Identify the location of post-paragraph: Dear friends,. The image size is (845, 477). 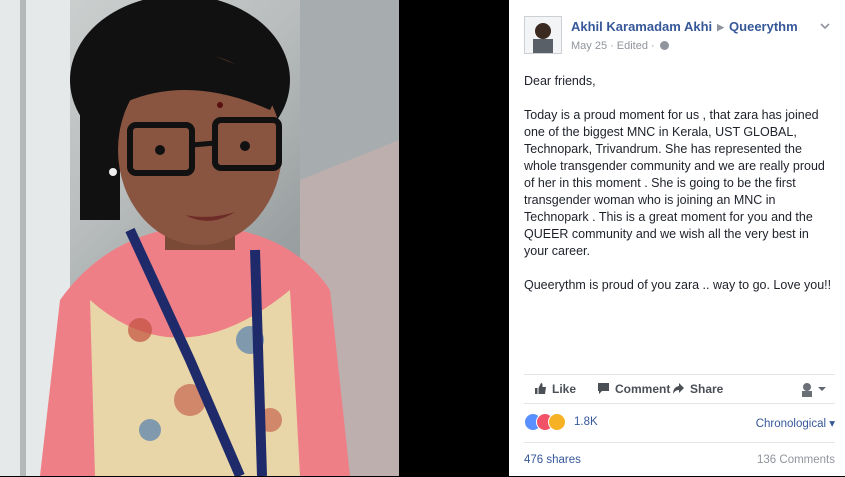
(560, 81).